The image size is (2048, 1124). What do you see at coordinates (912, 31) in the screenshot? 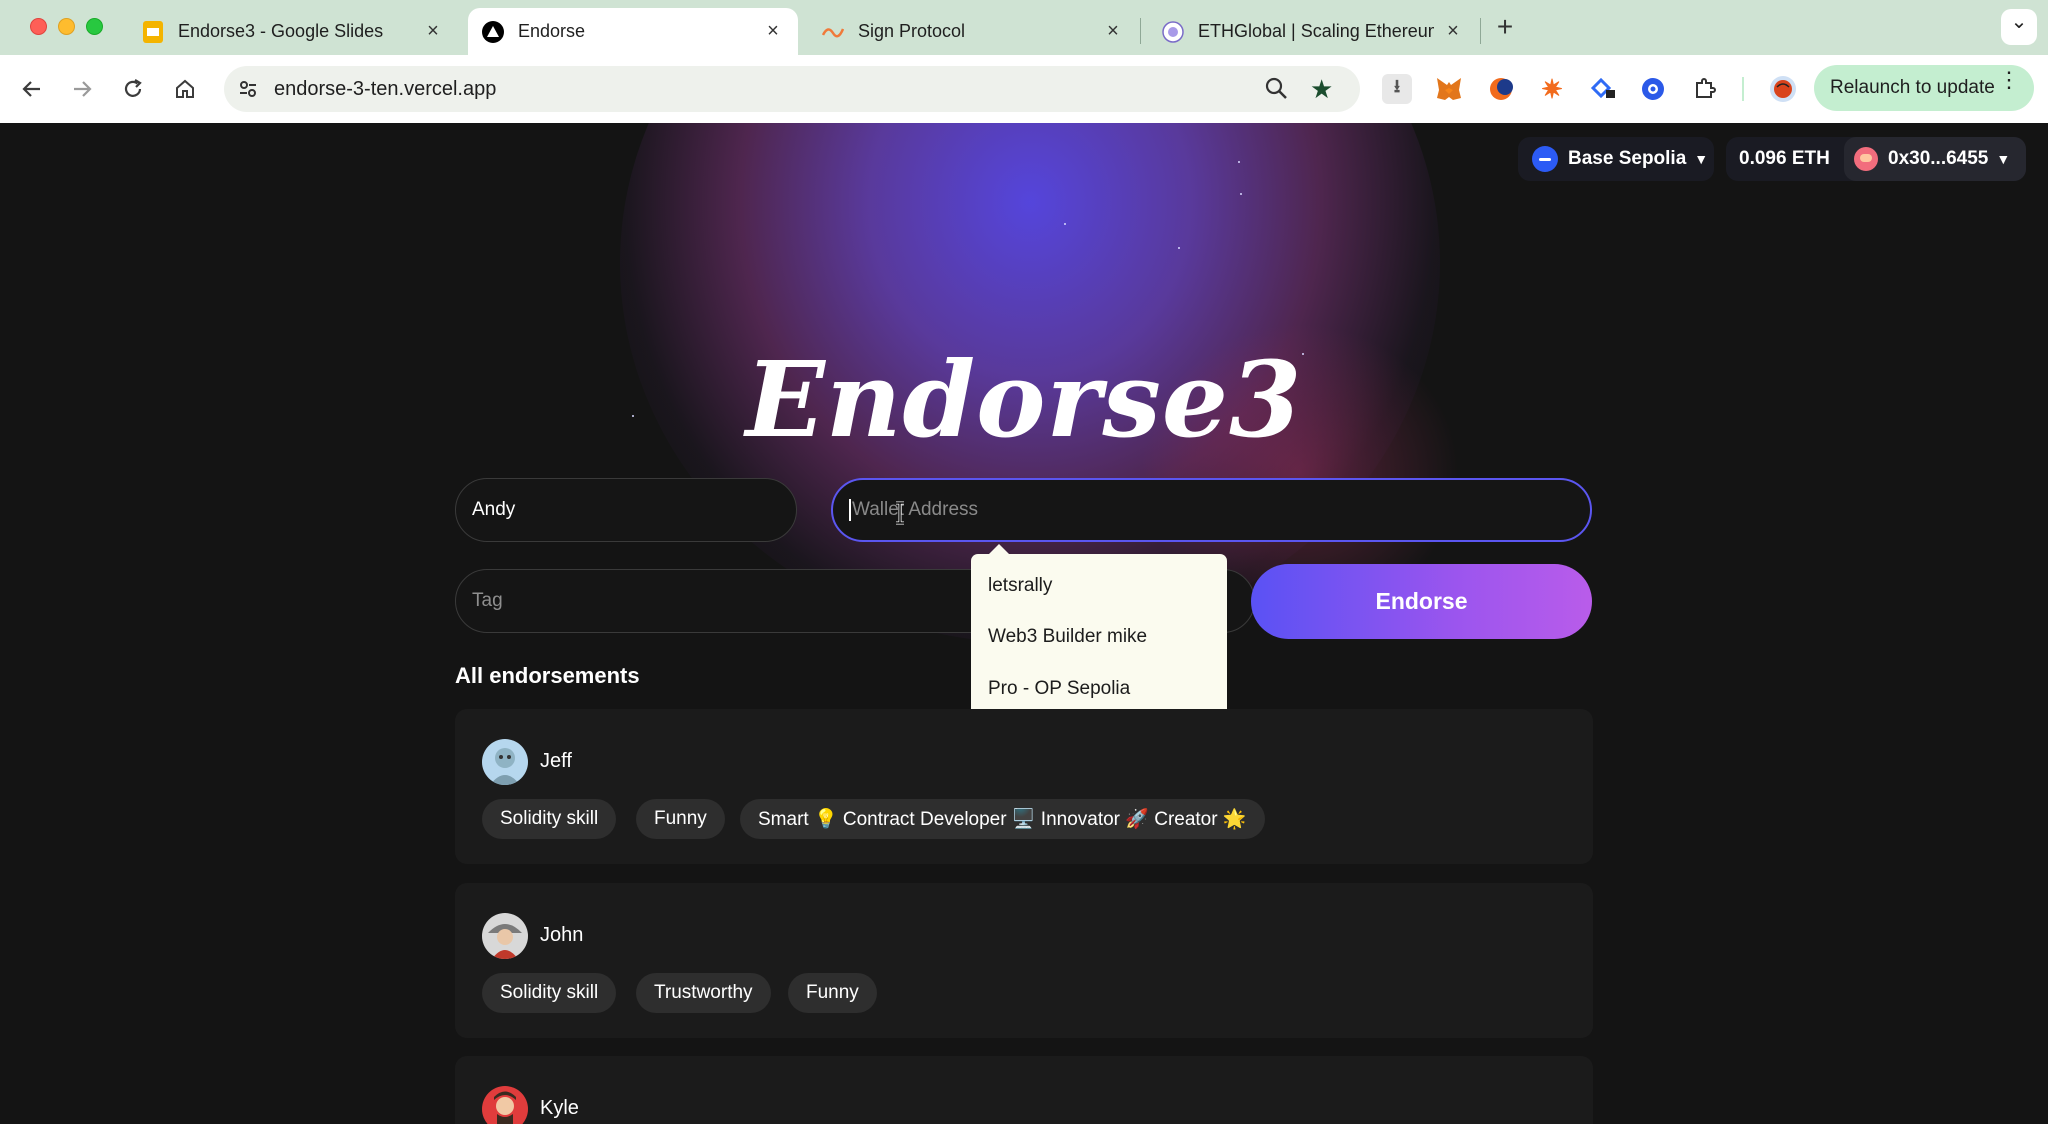
I see `tab-title: Sign Protocol` at bounding box center [912, 31].